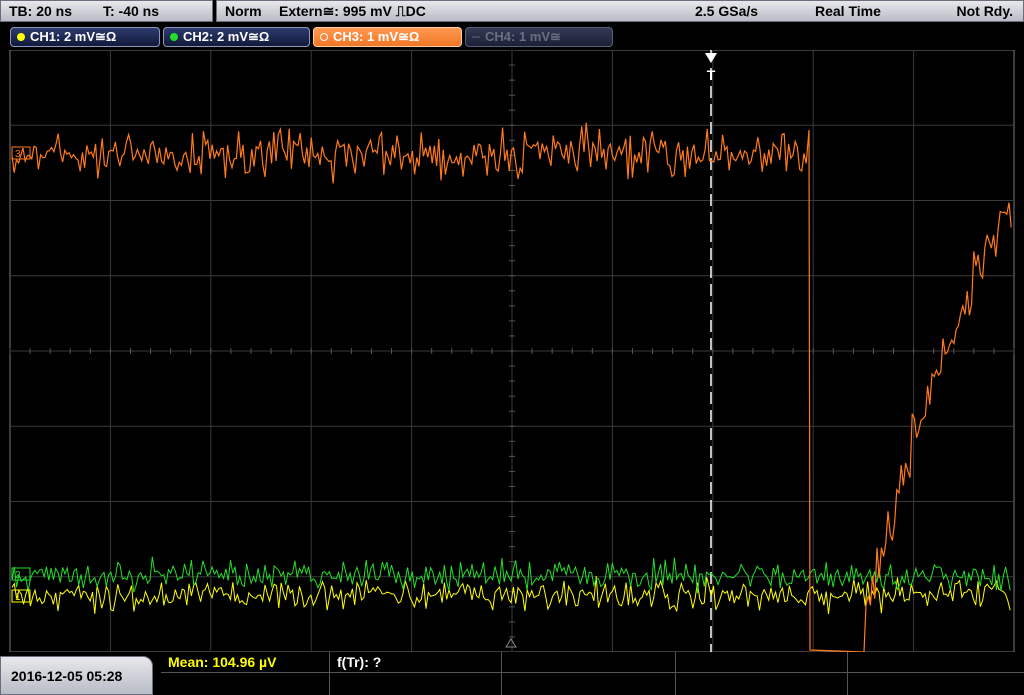  I want to click on measurement-table: Mean: 104.96 µV f(Tr): ?, so click(592, 673).